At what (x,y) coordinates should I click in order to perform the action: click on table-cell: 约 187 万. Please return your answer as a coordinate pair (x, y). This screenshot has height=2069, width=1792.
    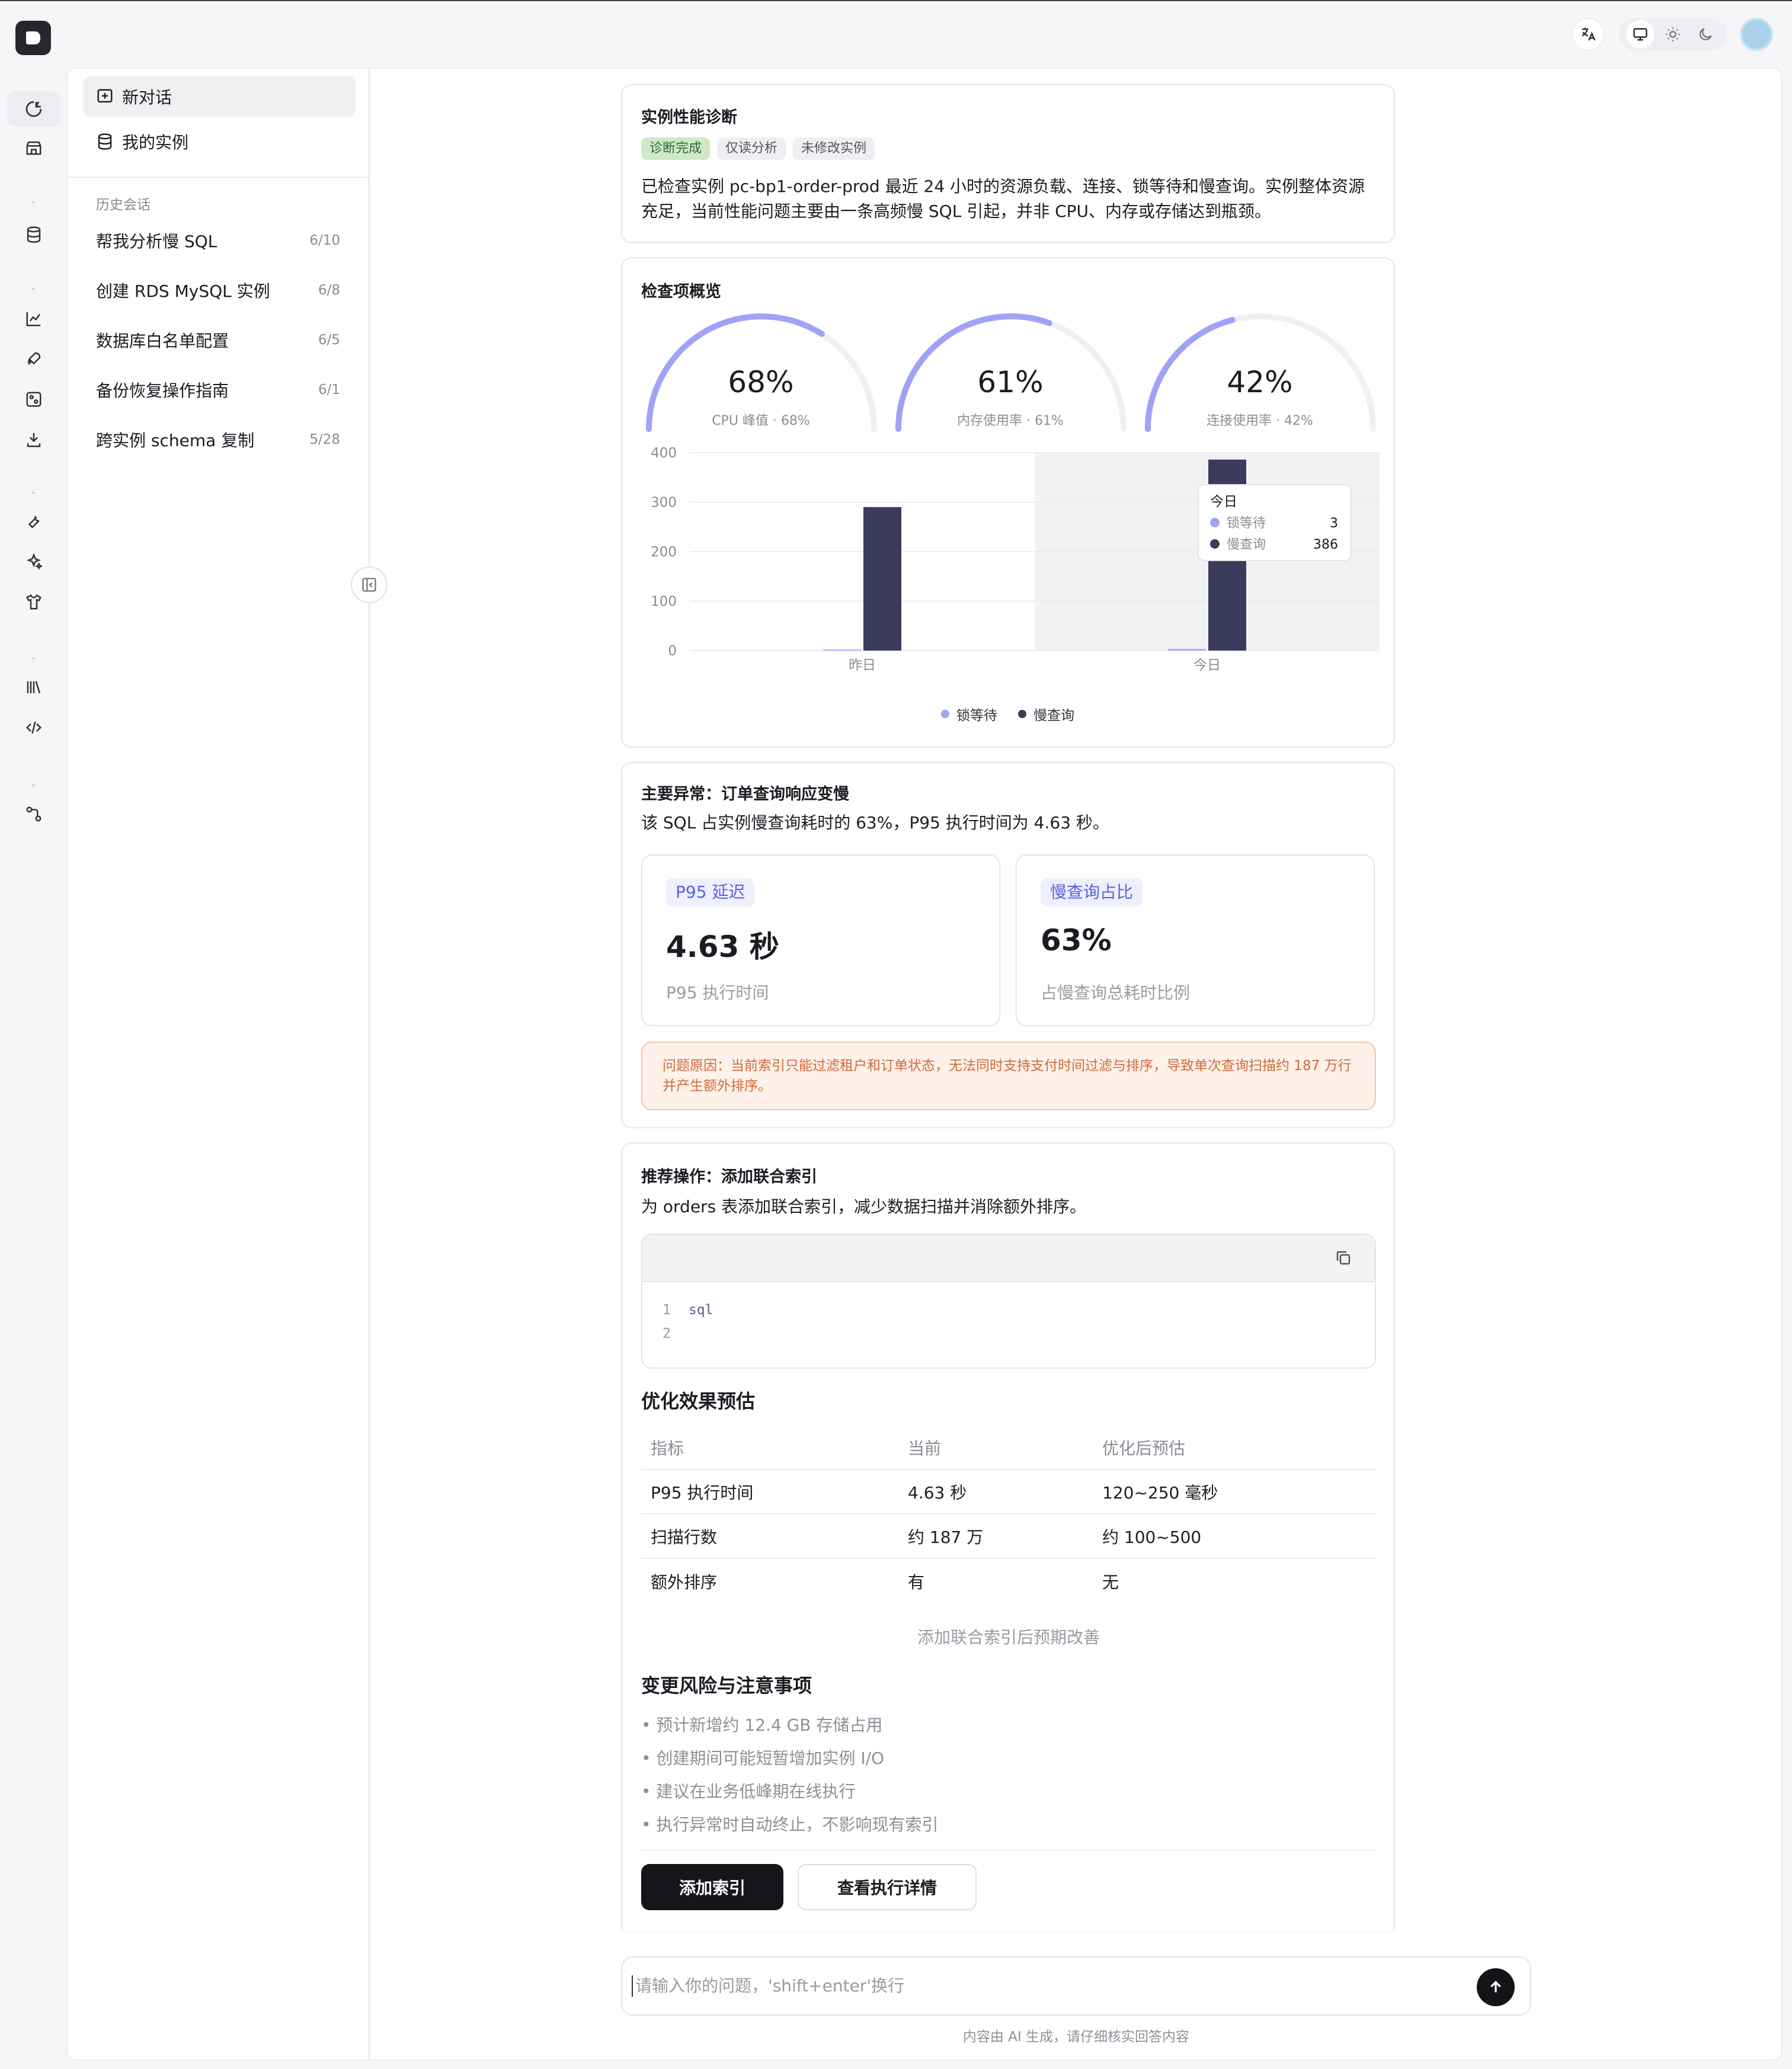
    Looking at the image, I should click on (946, 1537).